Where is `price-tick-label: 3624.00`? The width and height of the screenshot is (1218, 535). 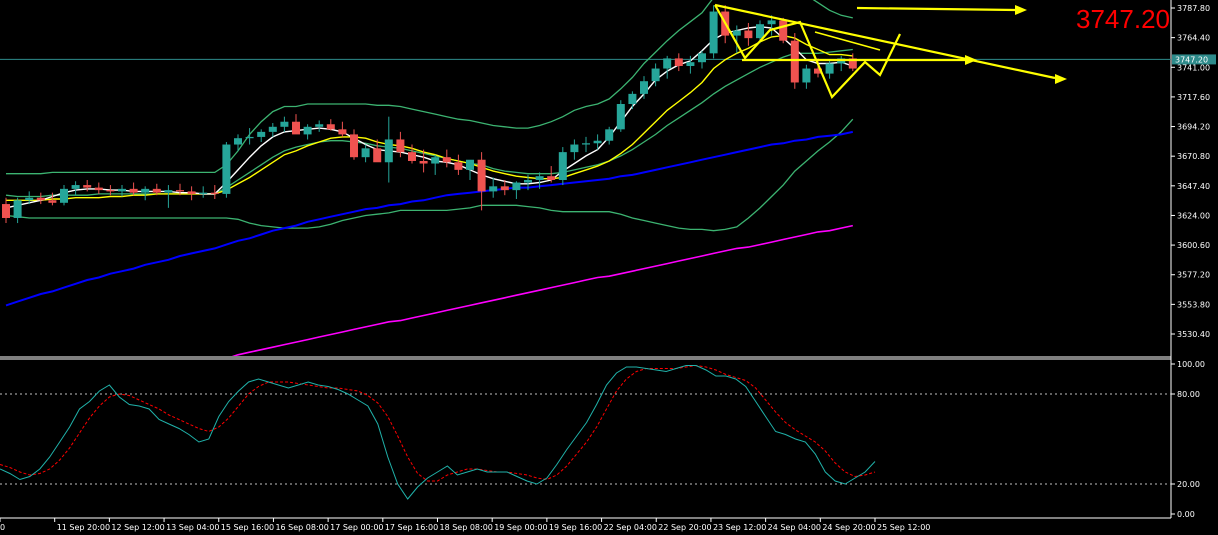
price-tick-label: 3624.00 is located at coordinates (1193, 215).